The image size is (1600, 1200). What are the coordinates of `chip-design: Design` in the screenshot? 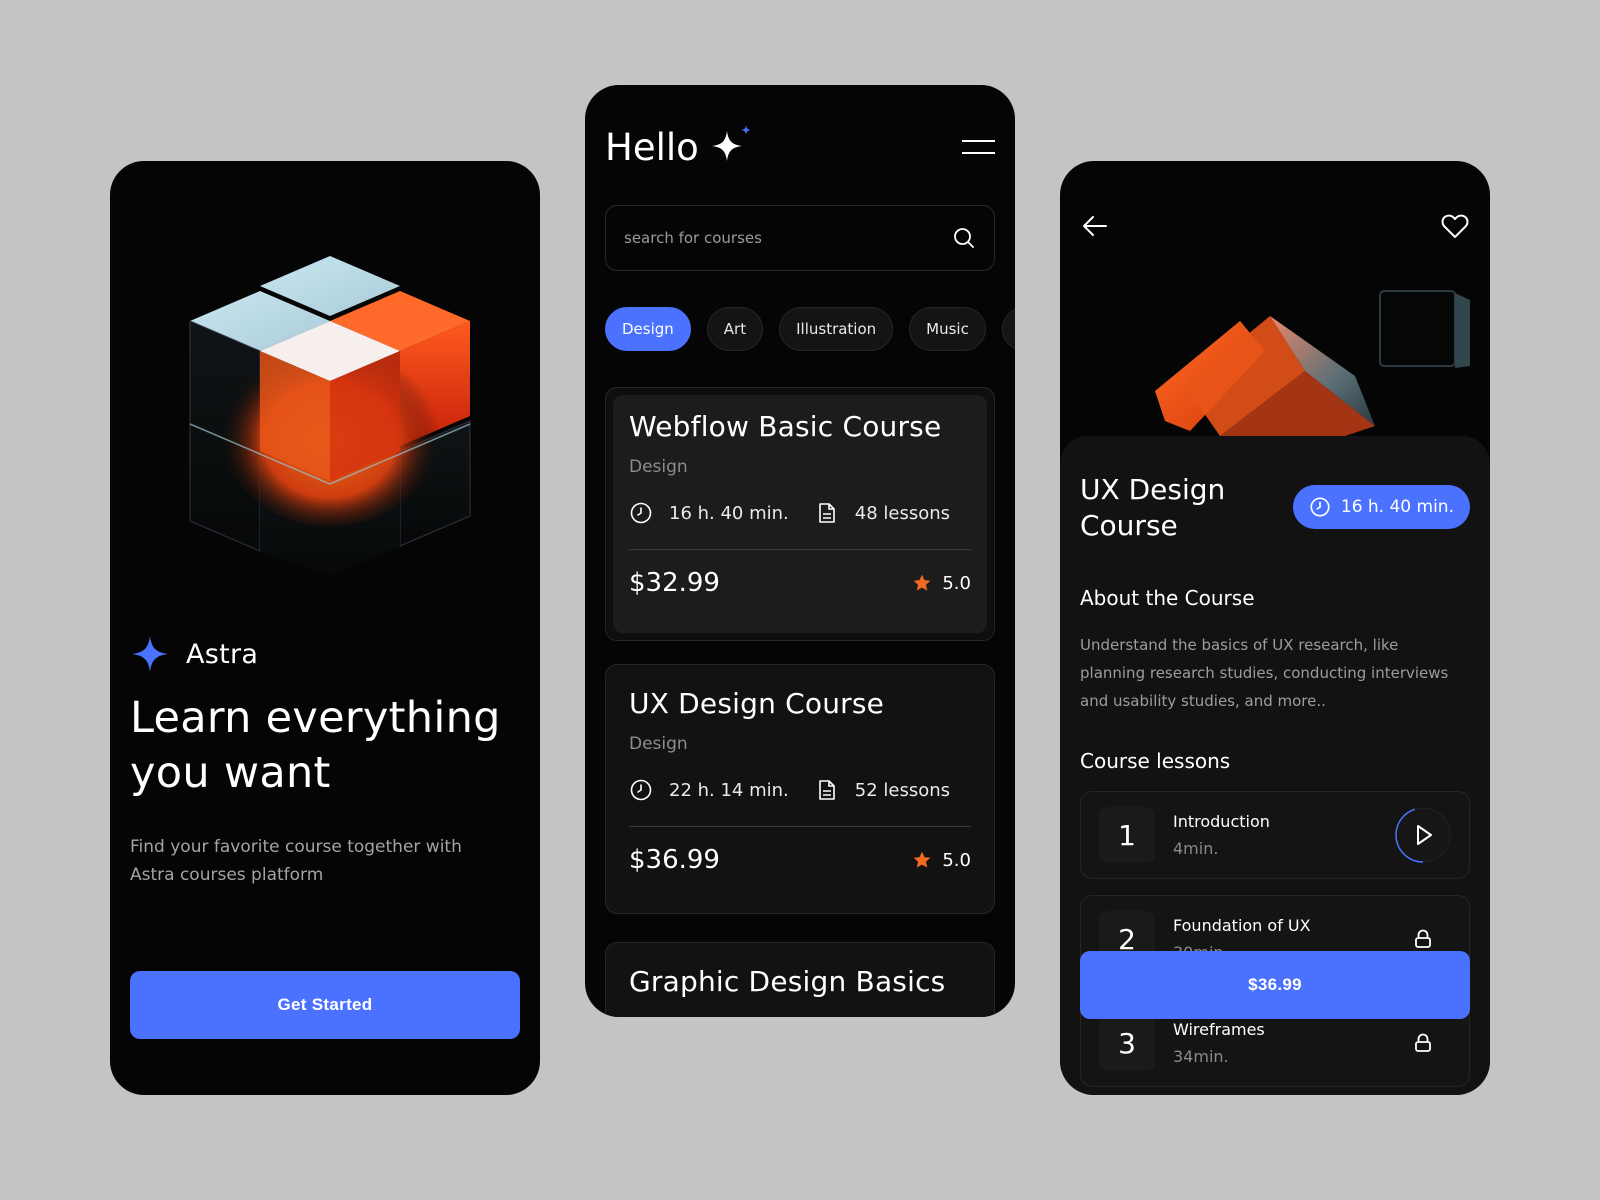 It's located at (648, 329).